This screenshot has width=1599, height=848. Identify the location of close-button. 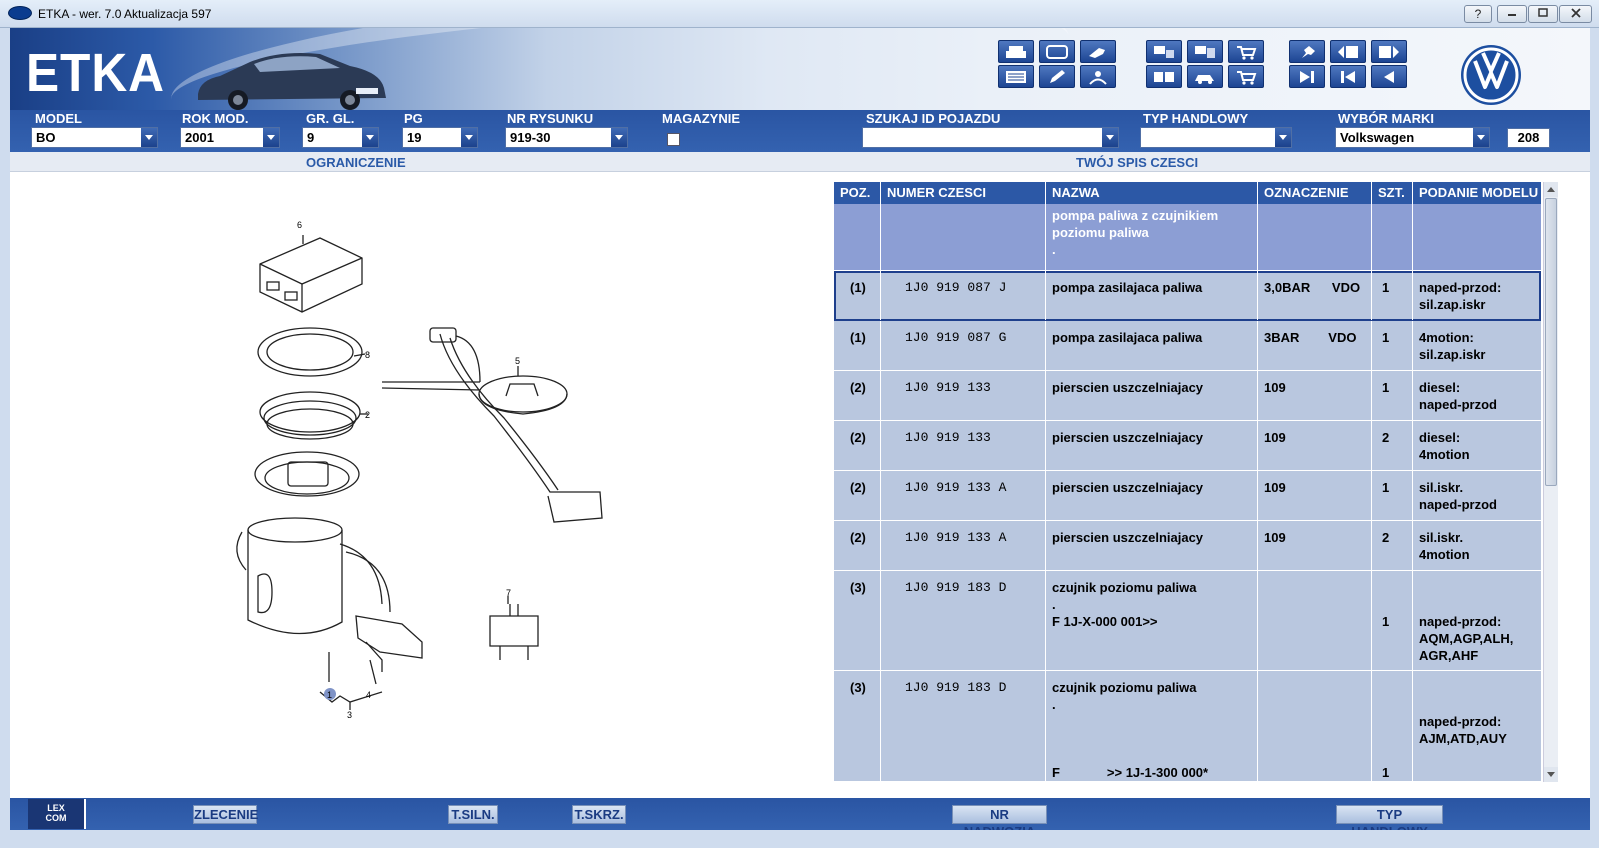
(1575, 14).